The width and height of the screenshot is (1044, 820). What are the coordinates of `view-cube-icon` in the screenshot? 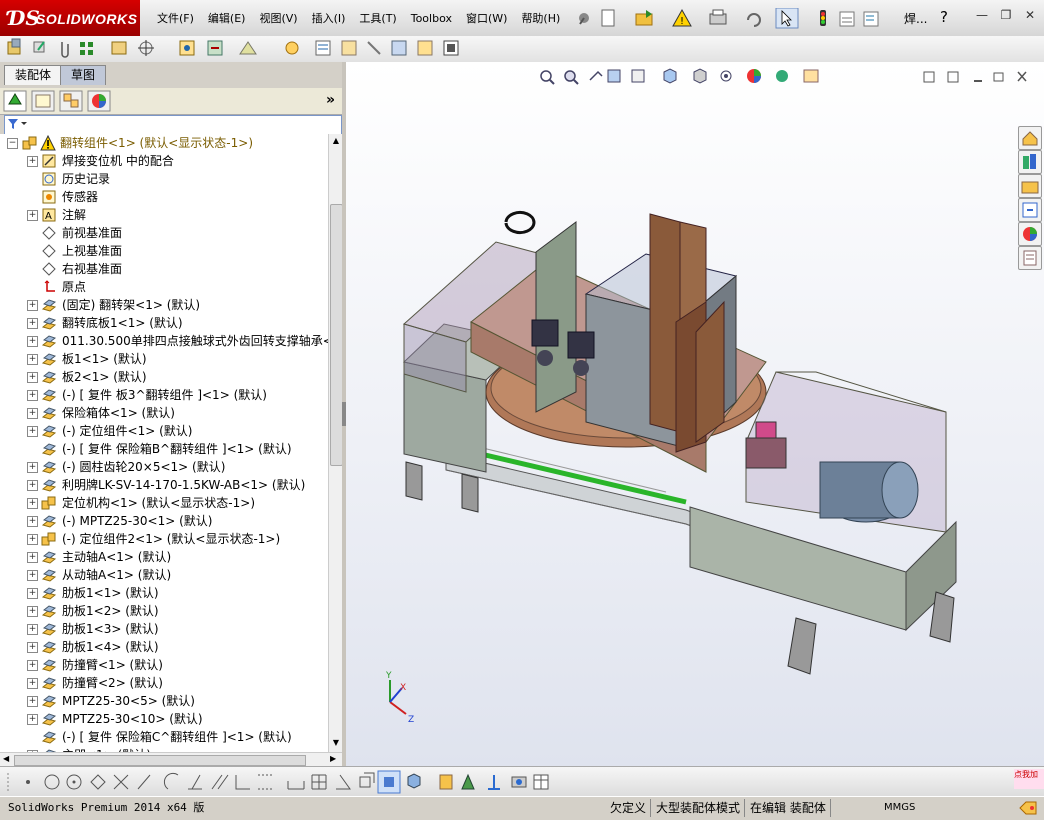 It's located at (414, 781).